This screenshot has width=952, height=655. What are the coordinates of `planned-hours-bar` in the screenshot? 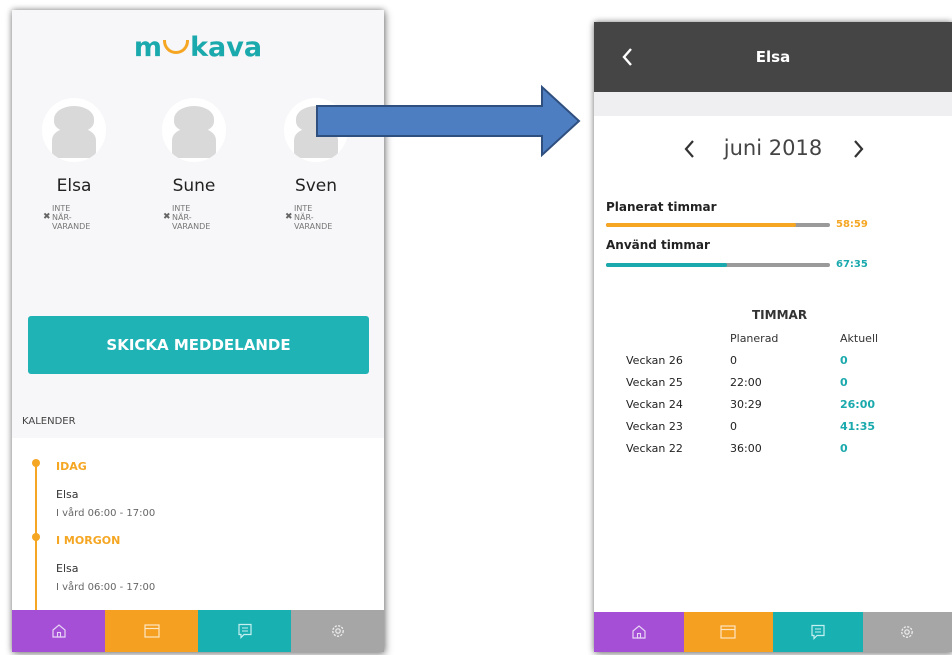 It's located at (718, 225).